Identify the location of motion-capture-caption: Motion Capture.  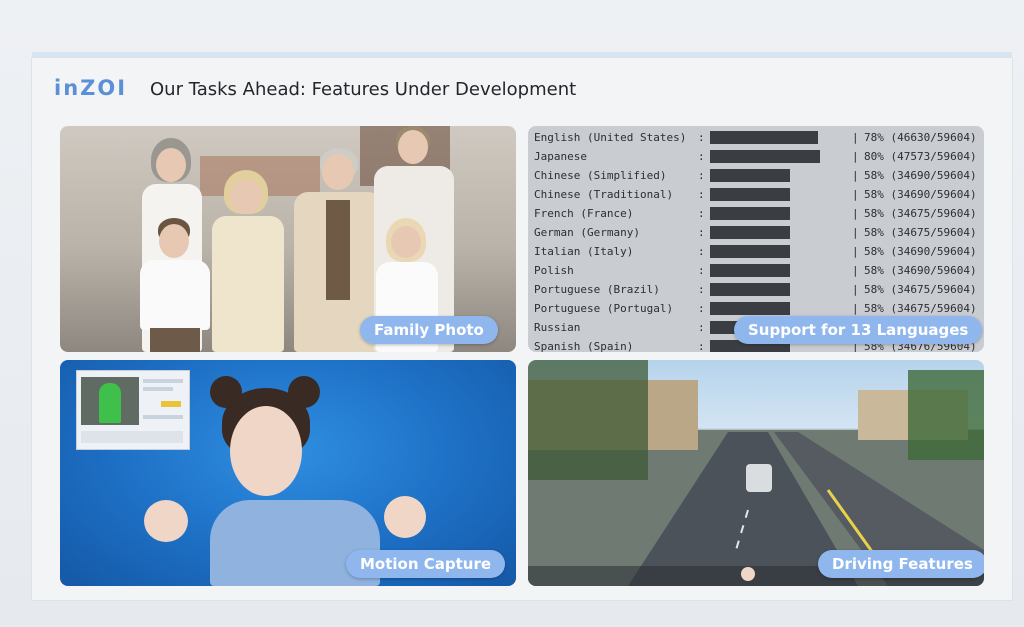
(426, 564).